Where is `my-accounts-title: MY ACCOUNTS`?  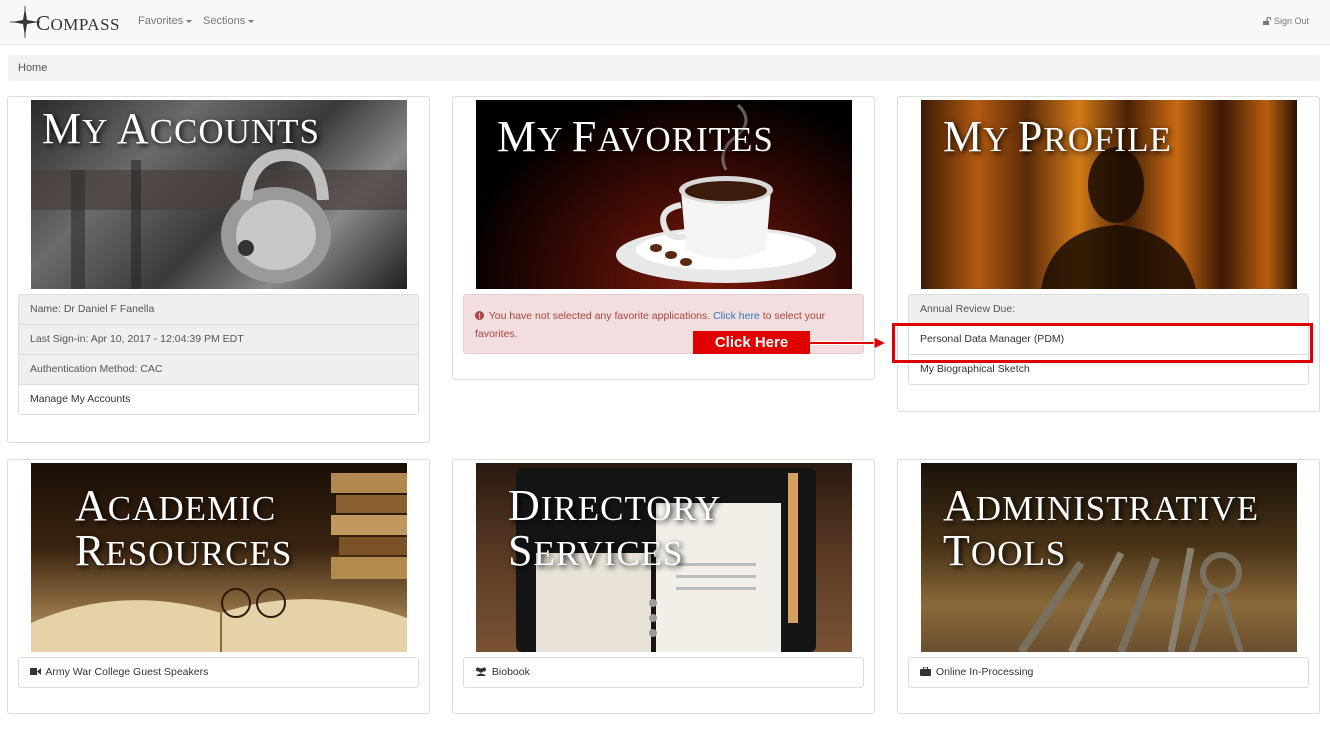
my-accounts-title: MY ACCOUNTS is located at coordinates (181, 128).